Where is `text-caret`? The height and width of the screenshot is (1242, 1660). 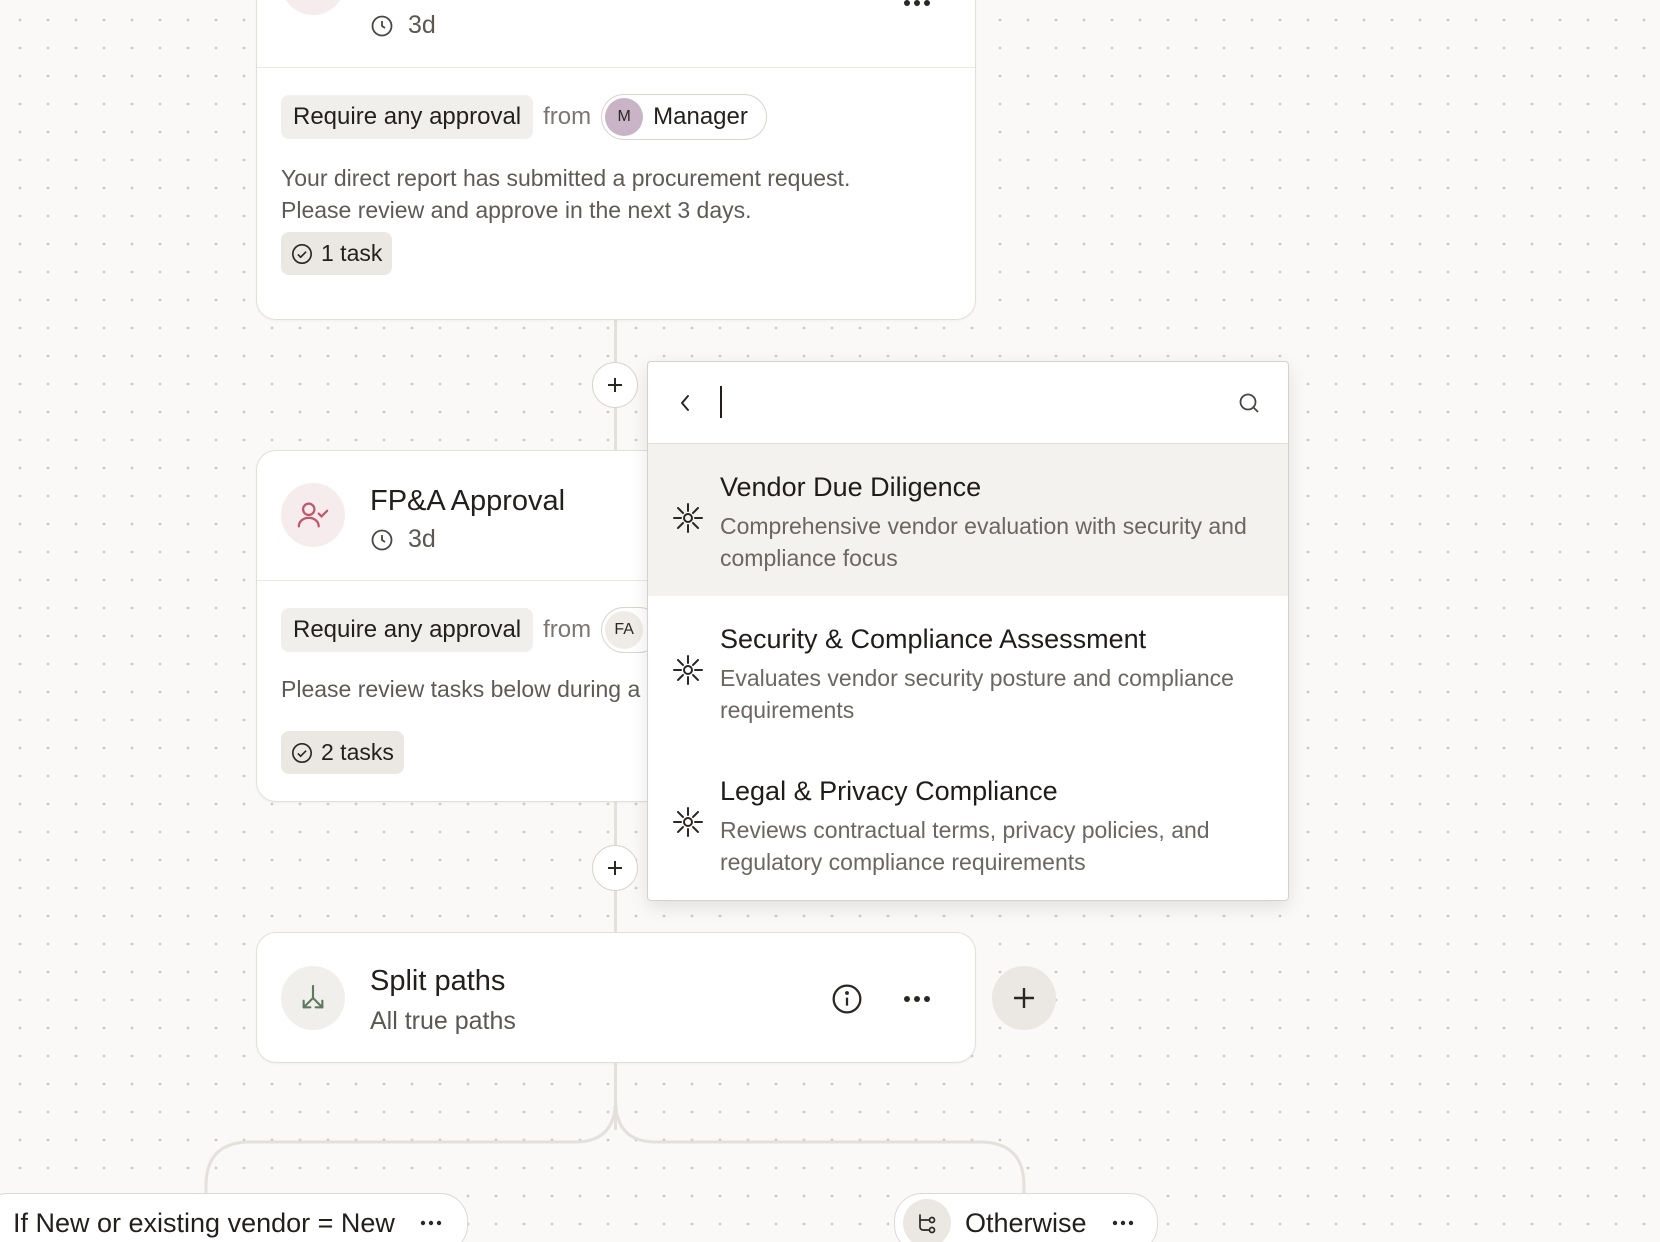
text-caret is located at coordinates (721, 402).